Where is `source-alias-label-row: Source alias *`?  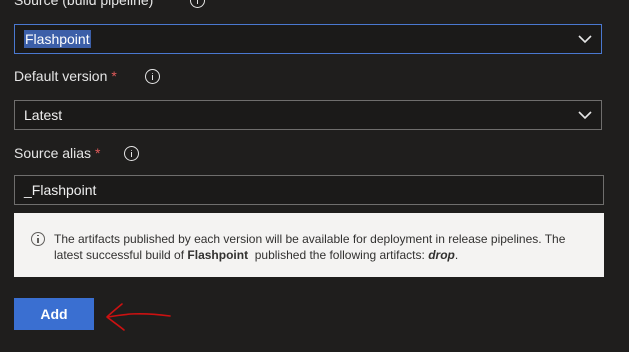 source-alias-label-row: Source alias * is located at coordinates (76, 153).